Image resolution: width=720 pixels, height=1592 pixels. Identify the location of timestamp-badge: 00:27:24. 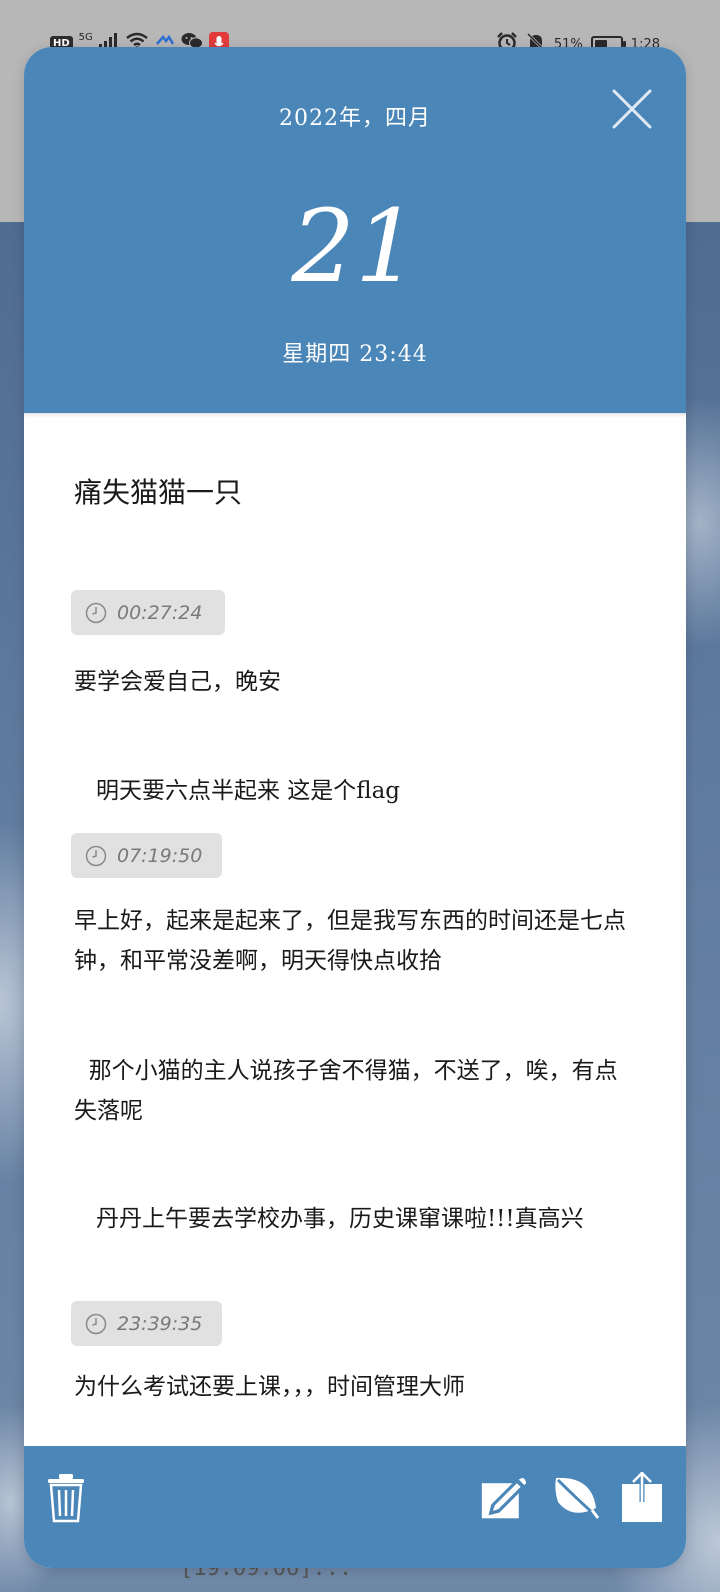
(148, 612).